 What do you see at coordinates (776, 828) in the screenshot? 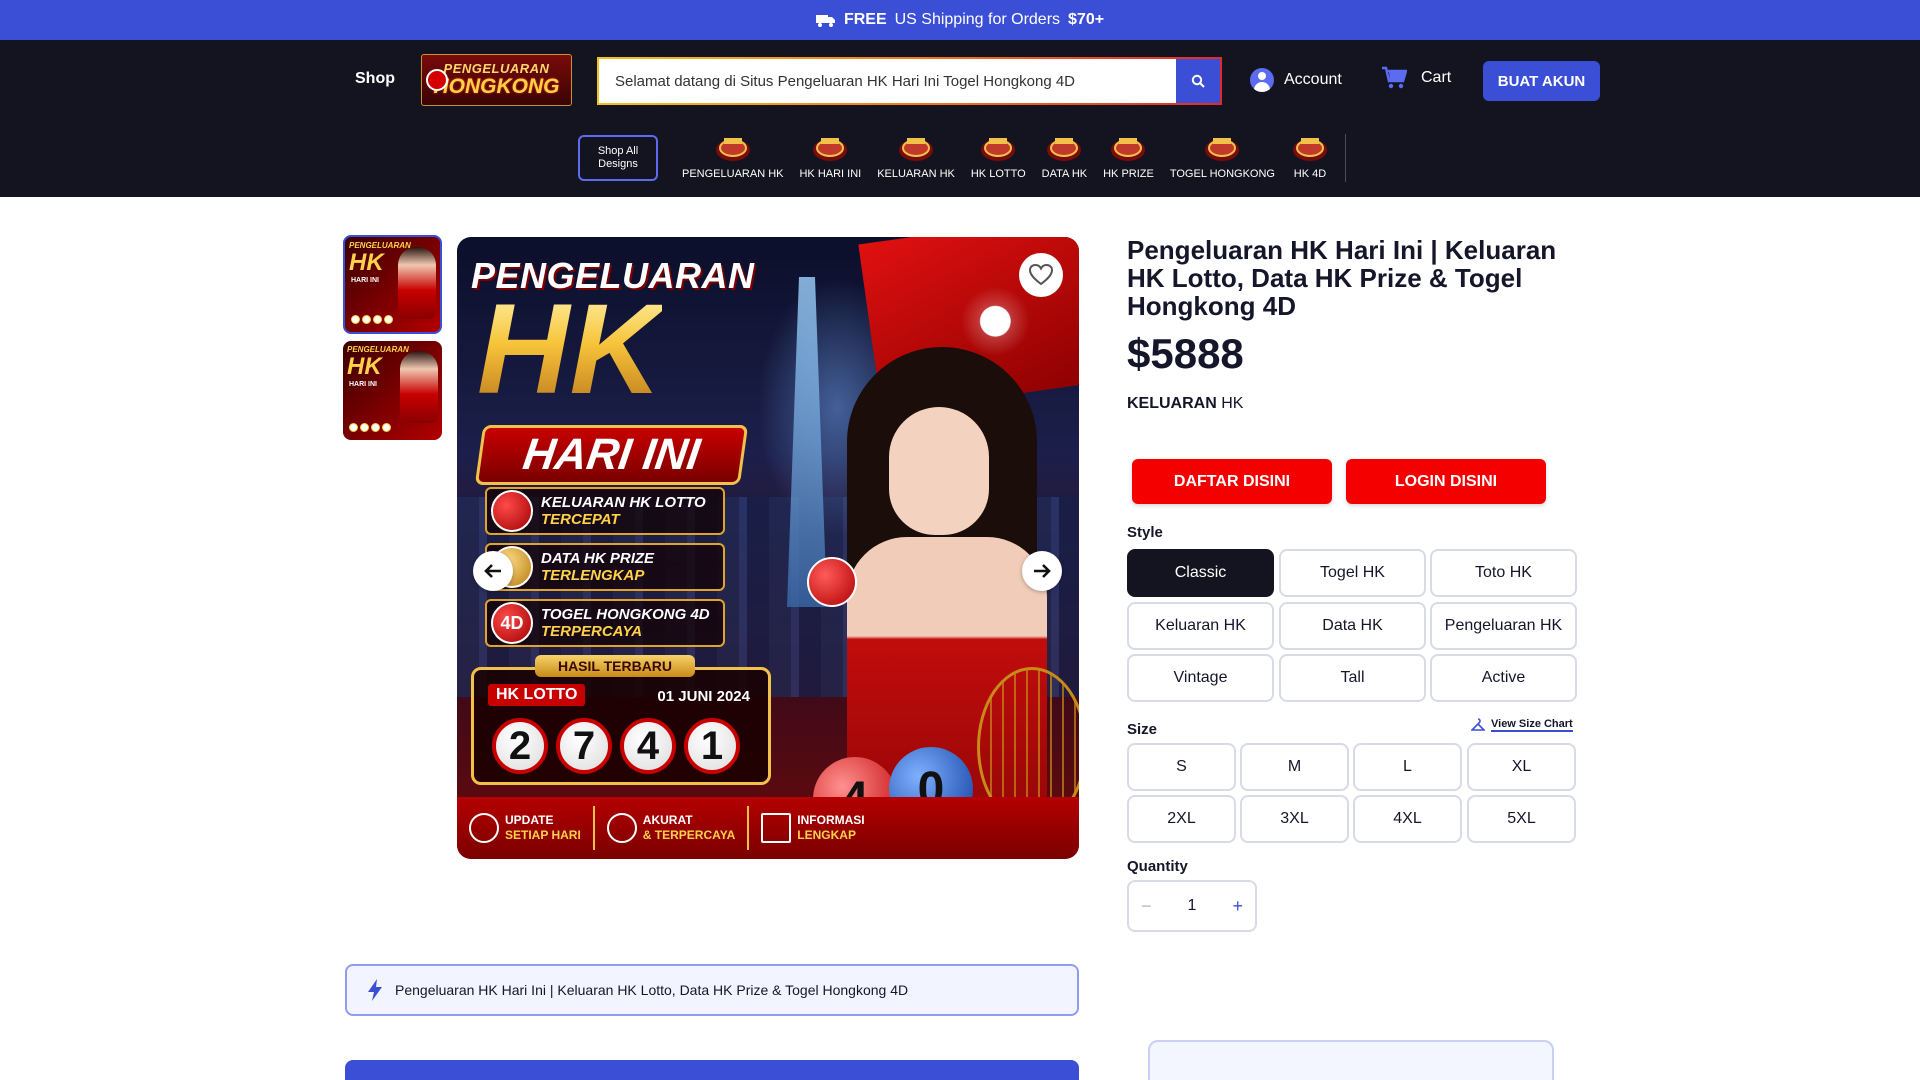
I see `bar-chart-icon` at bounding box center [776, 828].